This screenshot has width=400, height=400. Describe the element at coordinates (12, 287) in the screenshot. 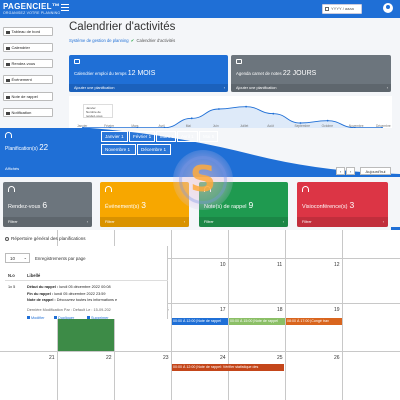

I see `row-number: 1x 5` at that location.